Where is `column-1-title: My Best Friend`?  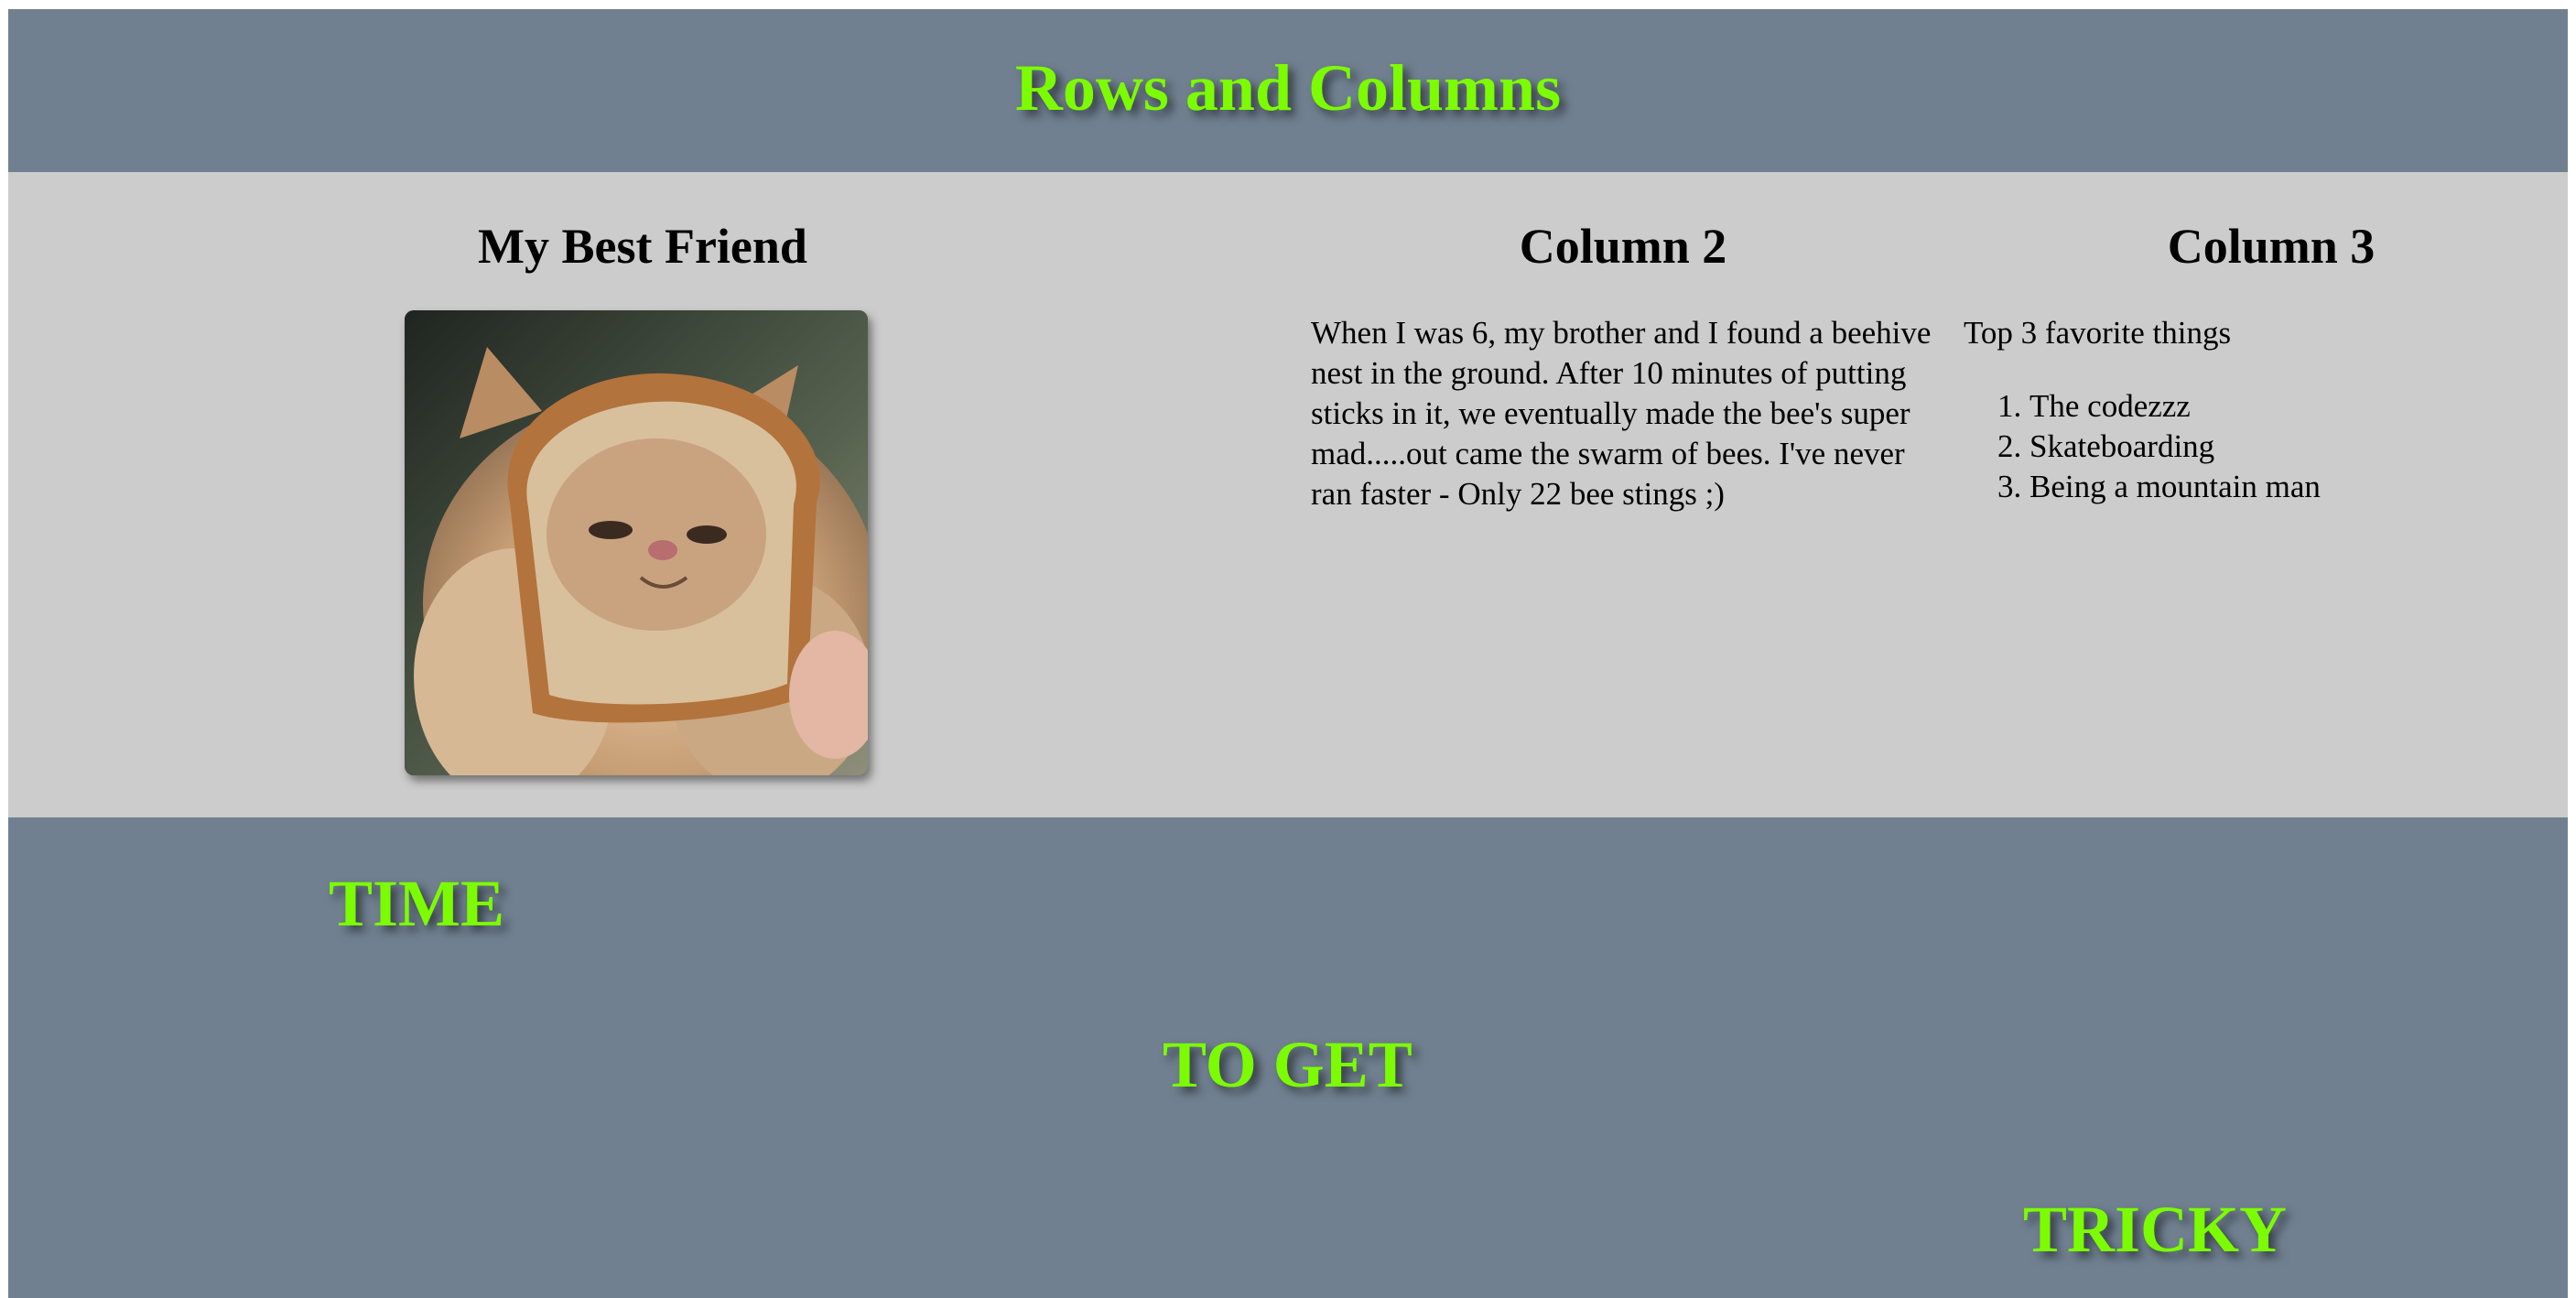 column-1-title: My Best Friend is located at coordinates (643, 246).